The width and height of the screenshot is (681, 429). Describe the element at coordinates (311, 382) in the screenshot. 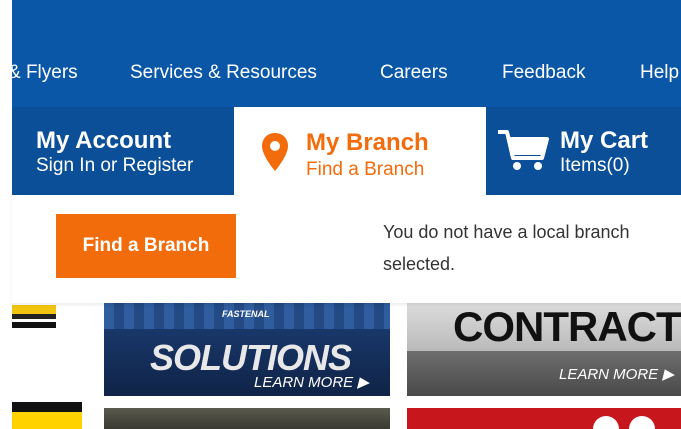

I see `solutions-learn-more: LEARN MORE ▶` at that location.